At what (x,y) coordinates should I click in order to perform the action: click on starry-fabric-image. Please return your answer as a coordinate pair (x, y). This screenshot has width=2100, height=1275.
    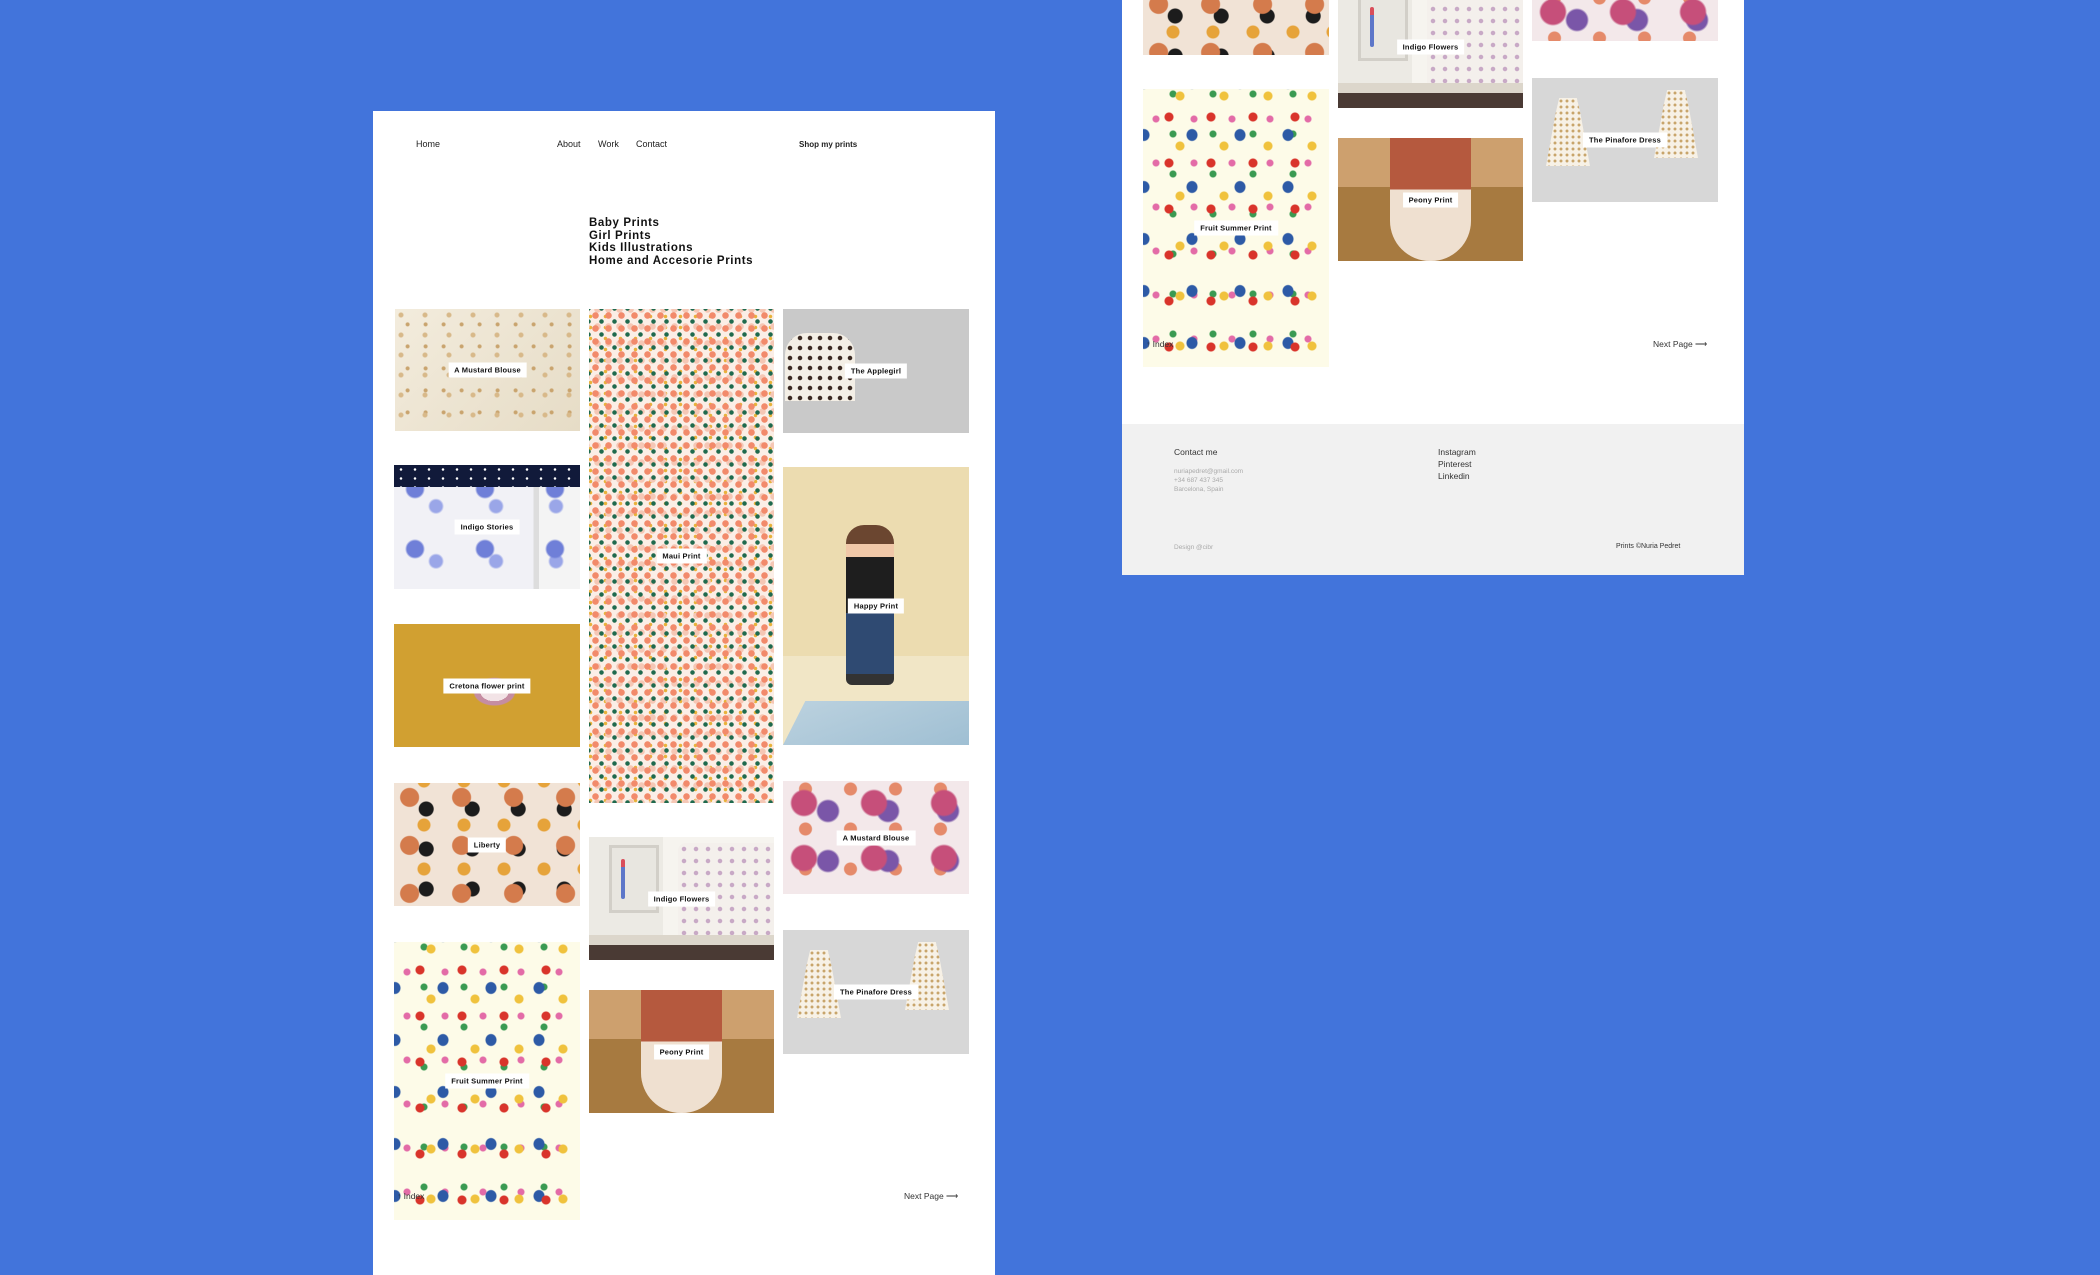
    Looking at the image, I should click on (487, 476).